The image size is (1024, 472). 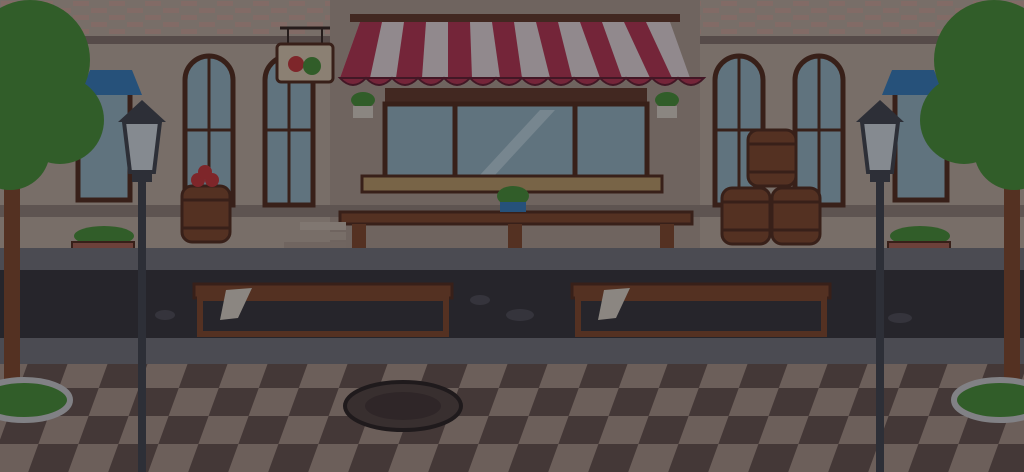 What do you see at coordinates (522, 50) in the screenshot?
I see `shop-awning` at bounding box center [522, 50].